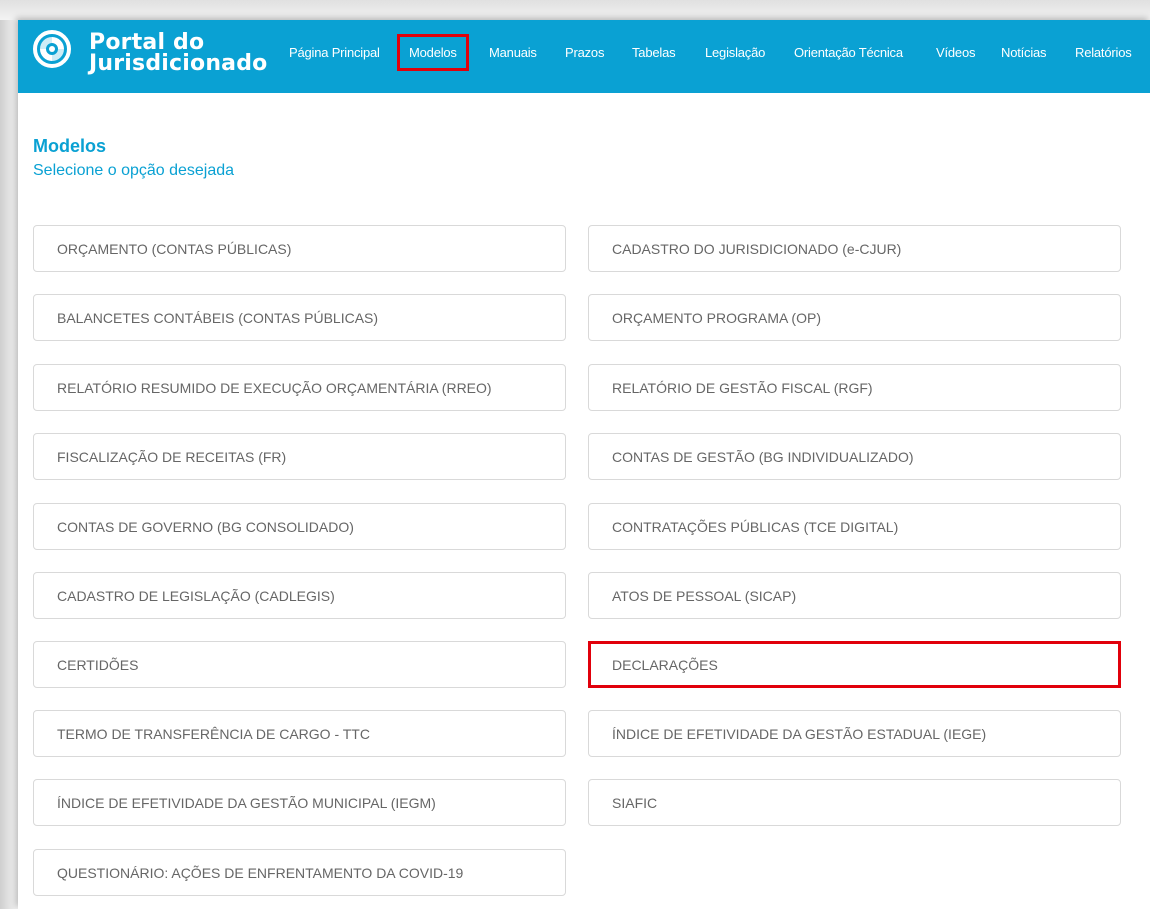 This screenshot has width=1150, height=909. What do you see at coordinates (433, 52) in the screenshot?
I see `nav-modelos: Modelos` at bounding box center [433, 52].